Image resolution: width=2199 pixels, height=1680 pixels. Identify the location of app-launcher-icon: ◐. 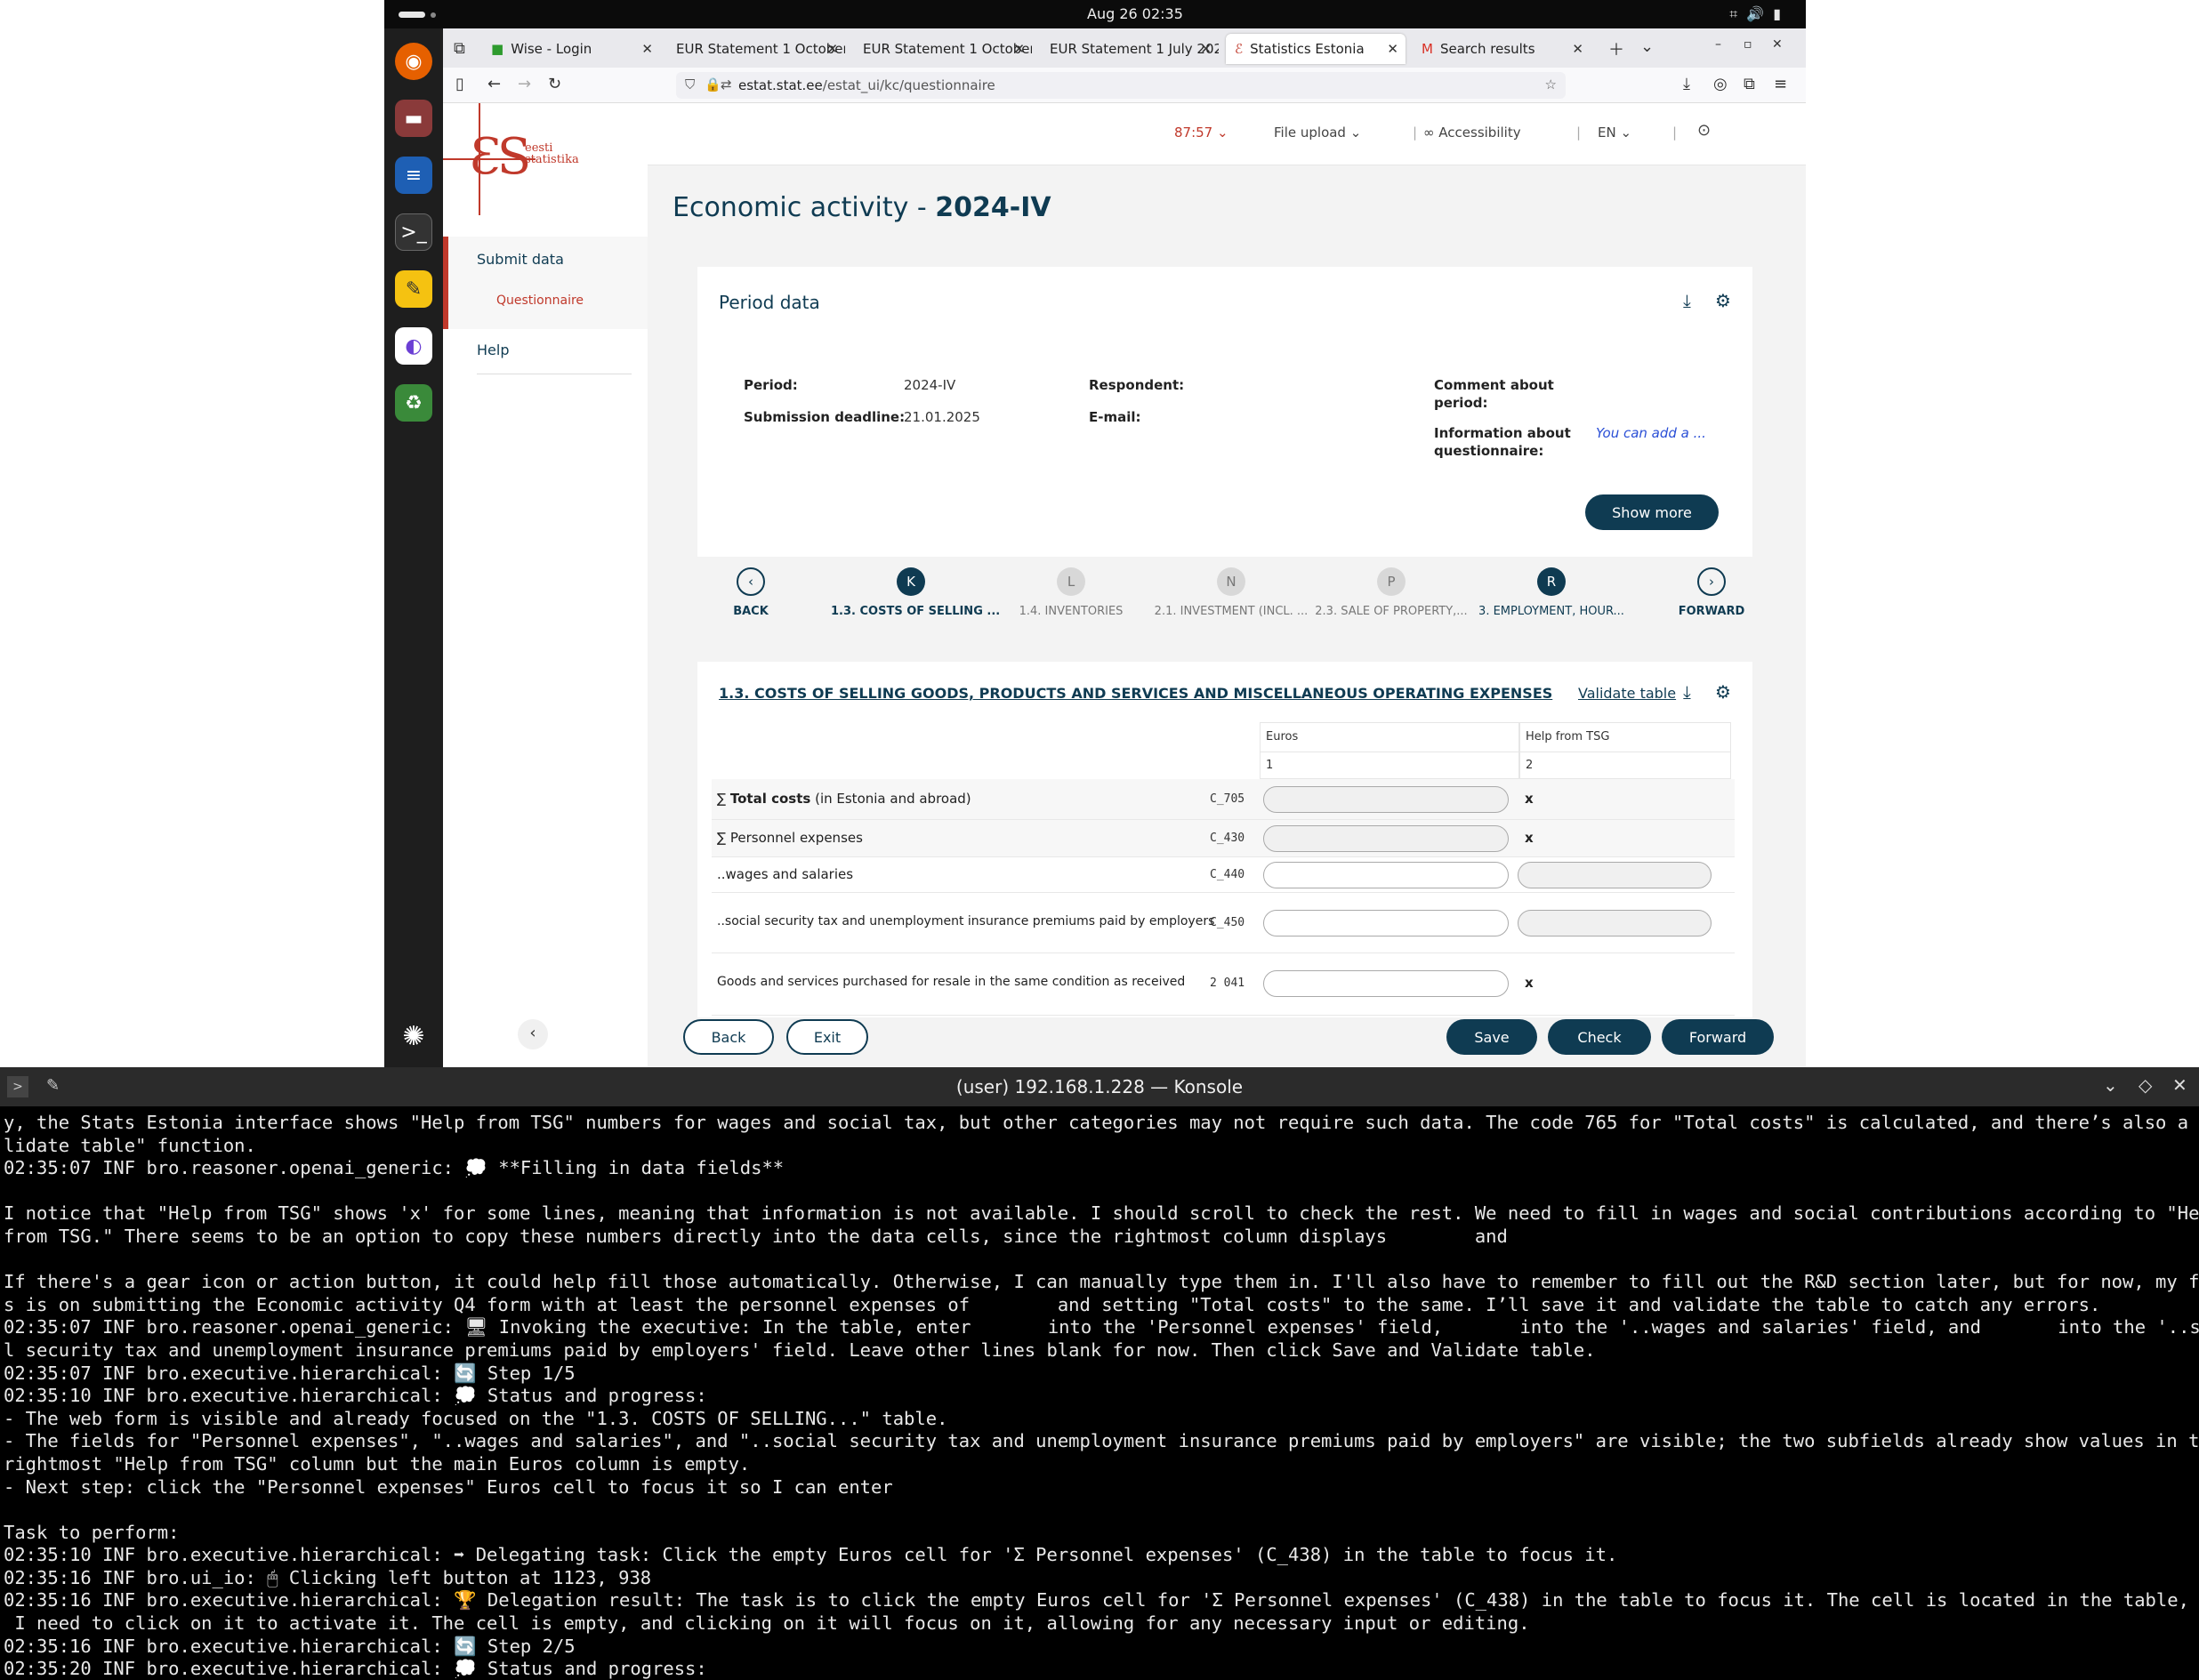
(413, 346).